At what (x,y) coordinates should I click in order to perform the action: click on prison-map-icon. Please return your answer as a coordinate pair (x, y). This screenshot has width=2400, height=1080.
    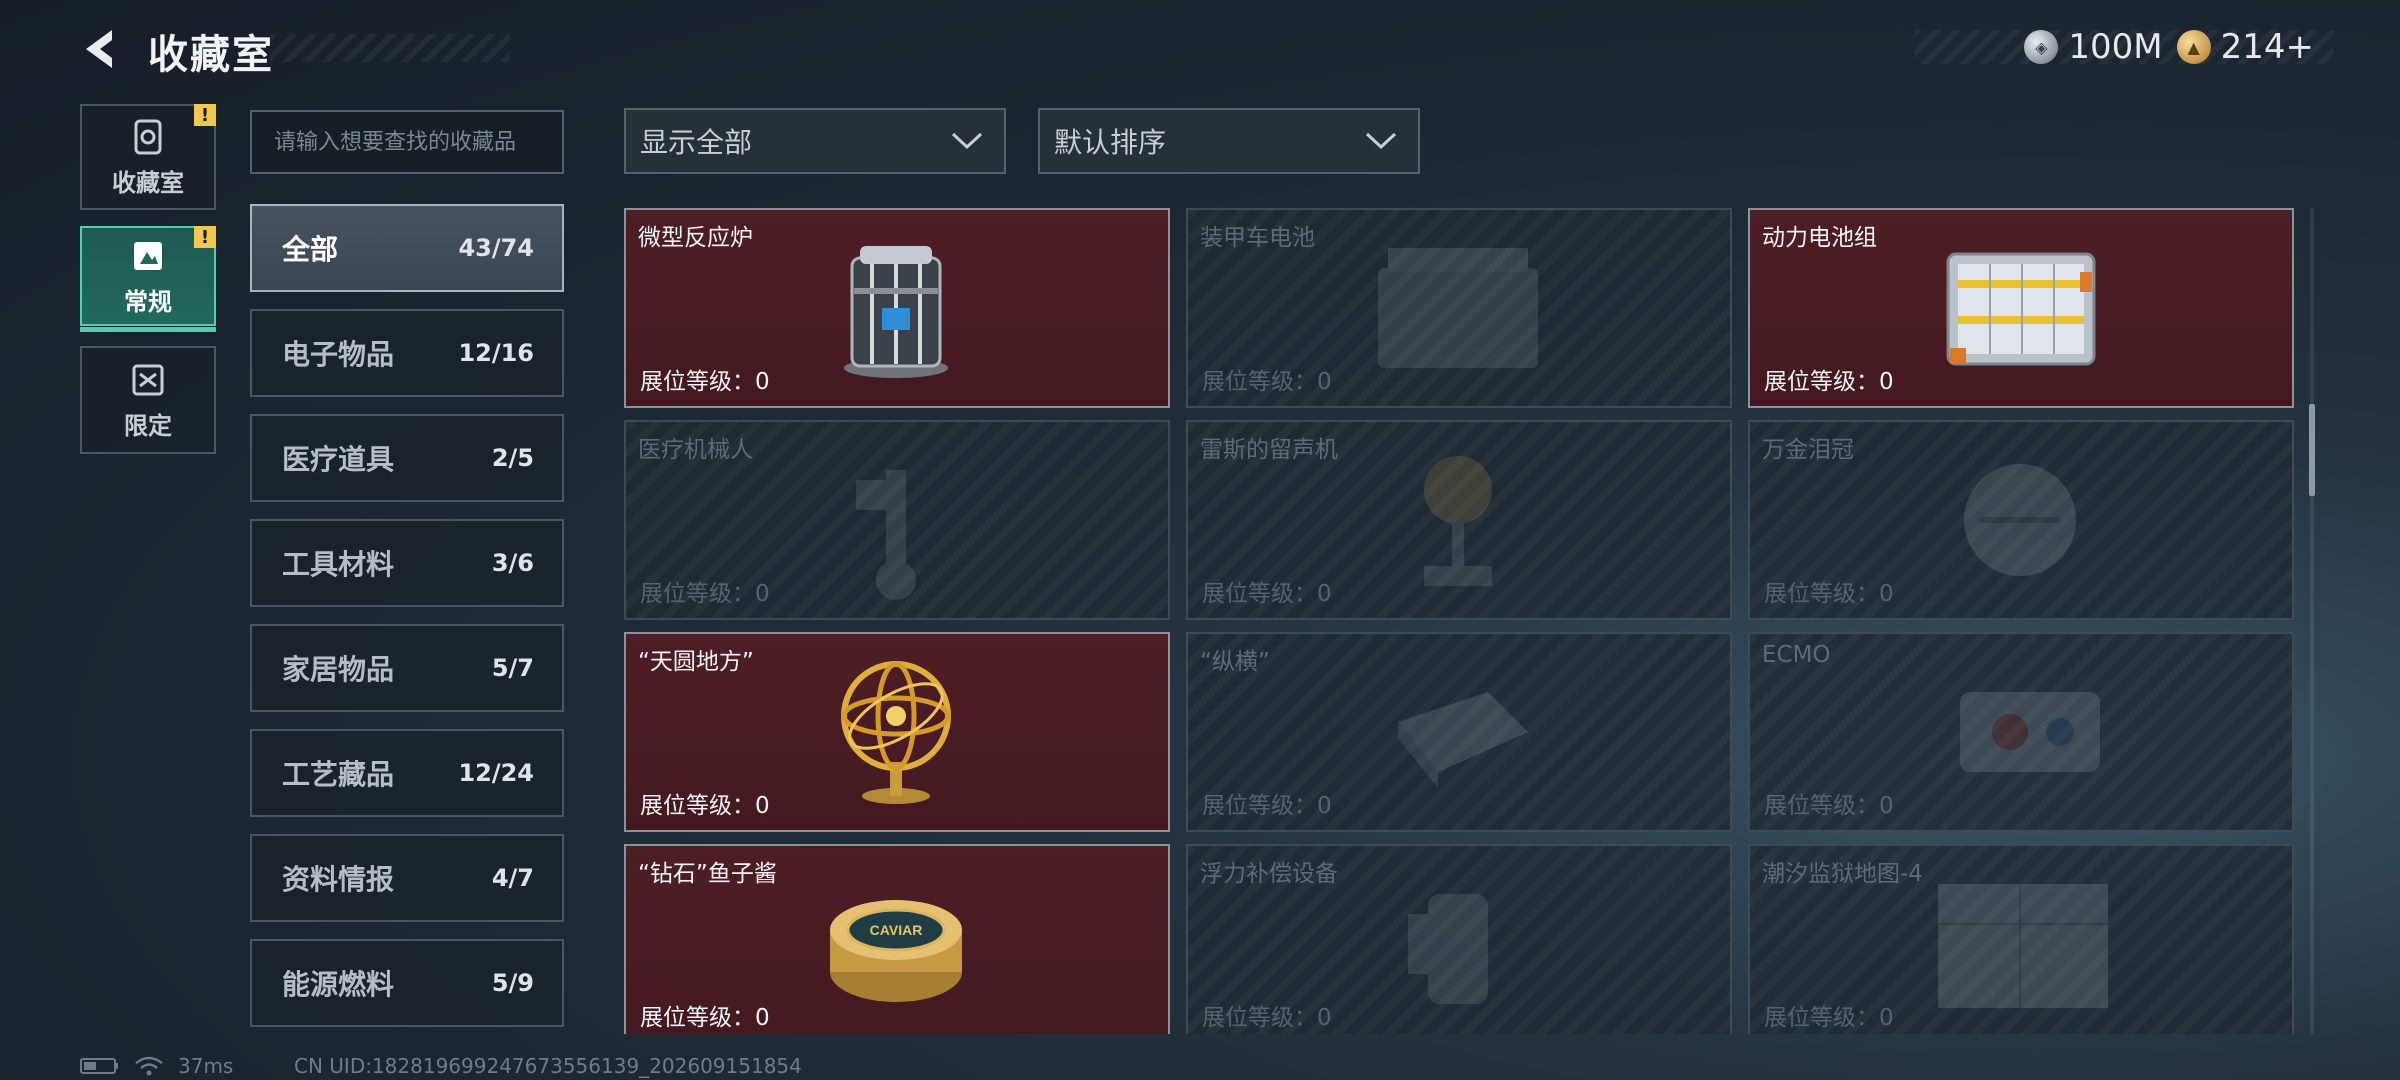
    Looking at the image, I should click on (2023, 946).